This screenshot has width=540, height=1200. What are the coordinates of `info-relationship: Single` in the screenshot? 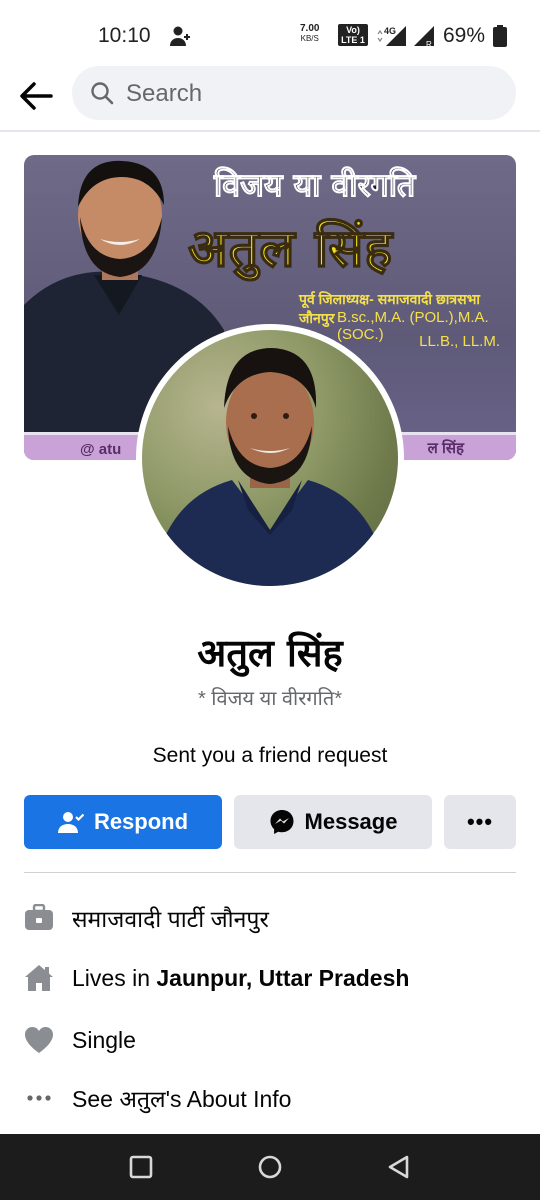 It's located at (270, 1040).